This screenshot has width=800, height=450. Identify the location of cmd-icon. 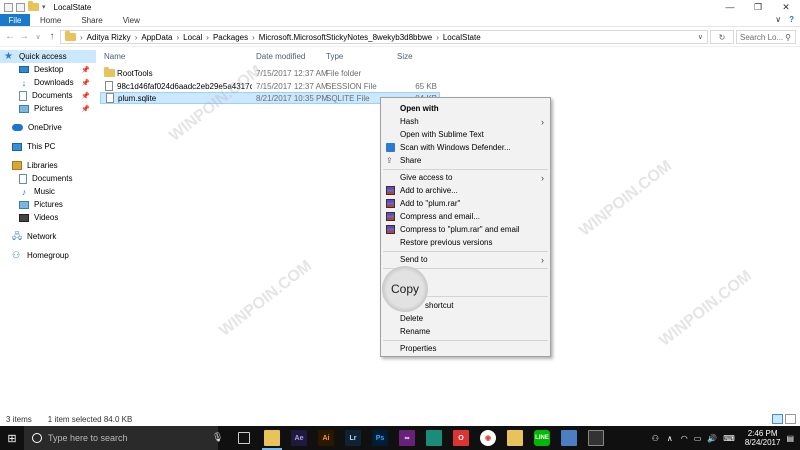
(596, 438).